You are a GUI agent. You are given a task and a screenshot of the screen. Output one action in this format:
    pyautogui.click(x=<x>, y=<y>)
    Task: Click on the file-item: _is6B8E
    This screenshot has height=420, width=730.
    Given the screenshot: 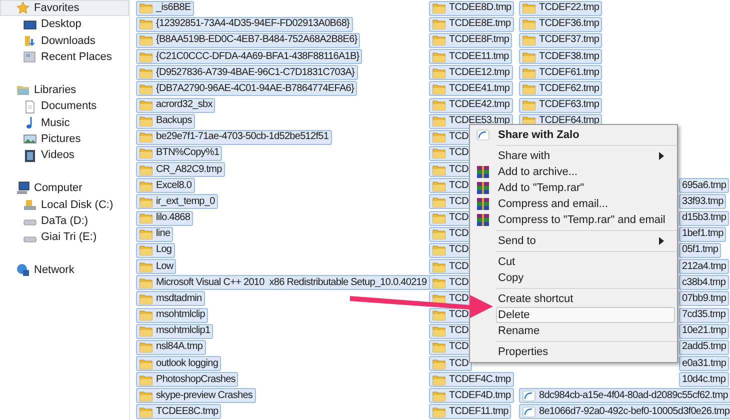 What is the action you would take?
    pyautogui.click(x=165, y=8)
    